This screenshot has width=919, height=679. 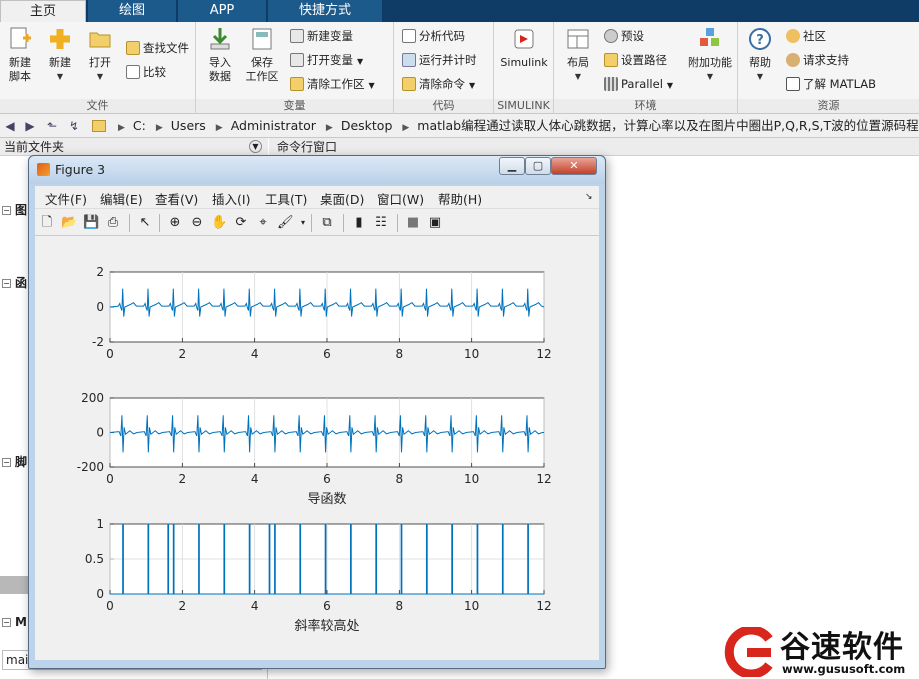 I want to click on close-button: ✕, so click(x=574, y=166).